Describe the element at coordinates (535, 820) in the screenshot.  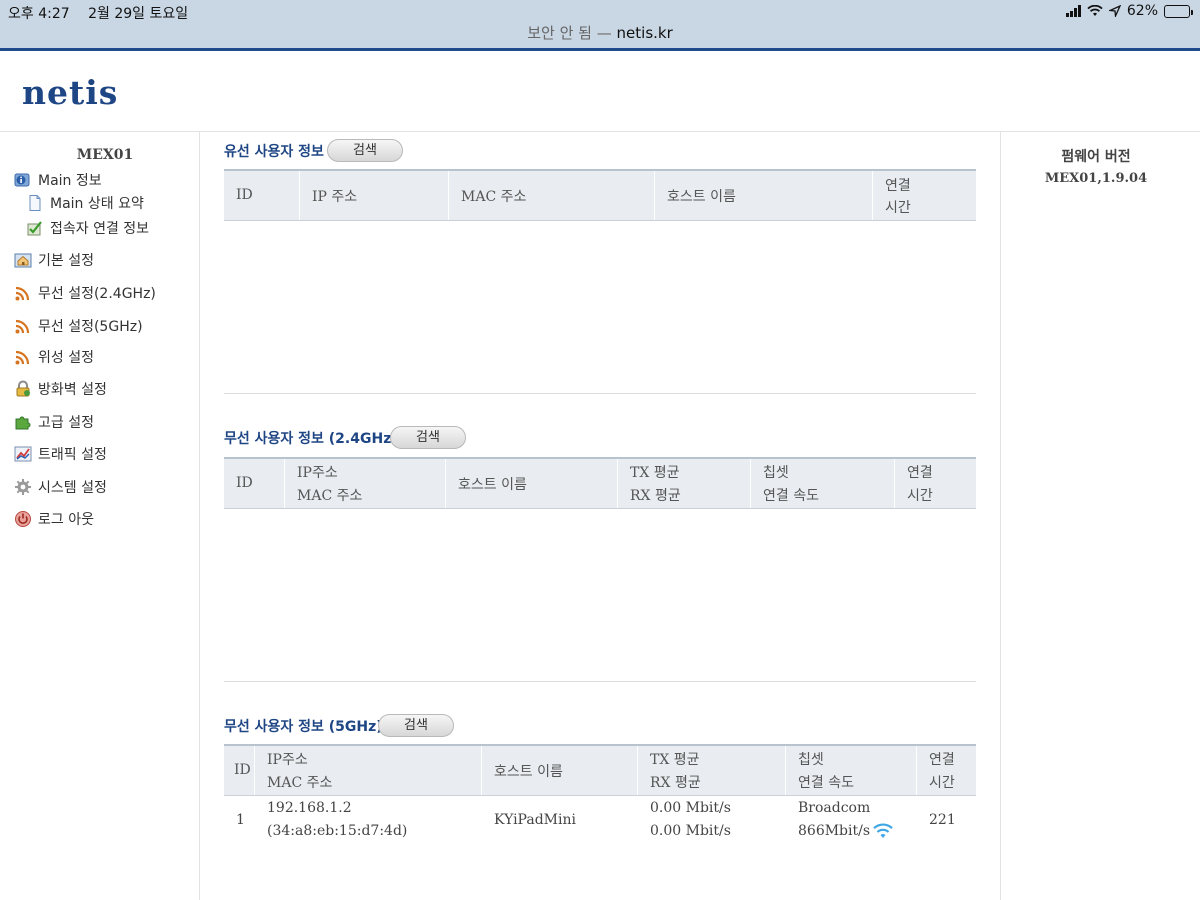
I see `cell-host: KYiPadMini` at that location.